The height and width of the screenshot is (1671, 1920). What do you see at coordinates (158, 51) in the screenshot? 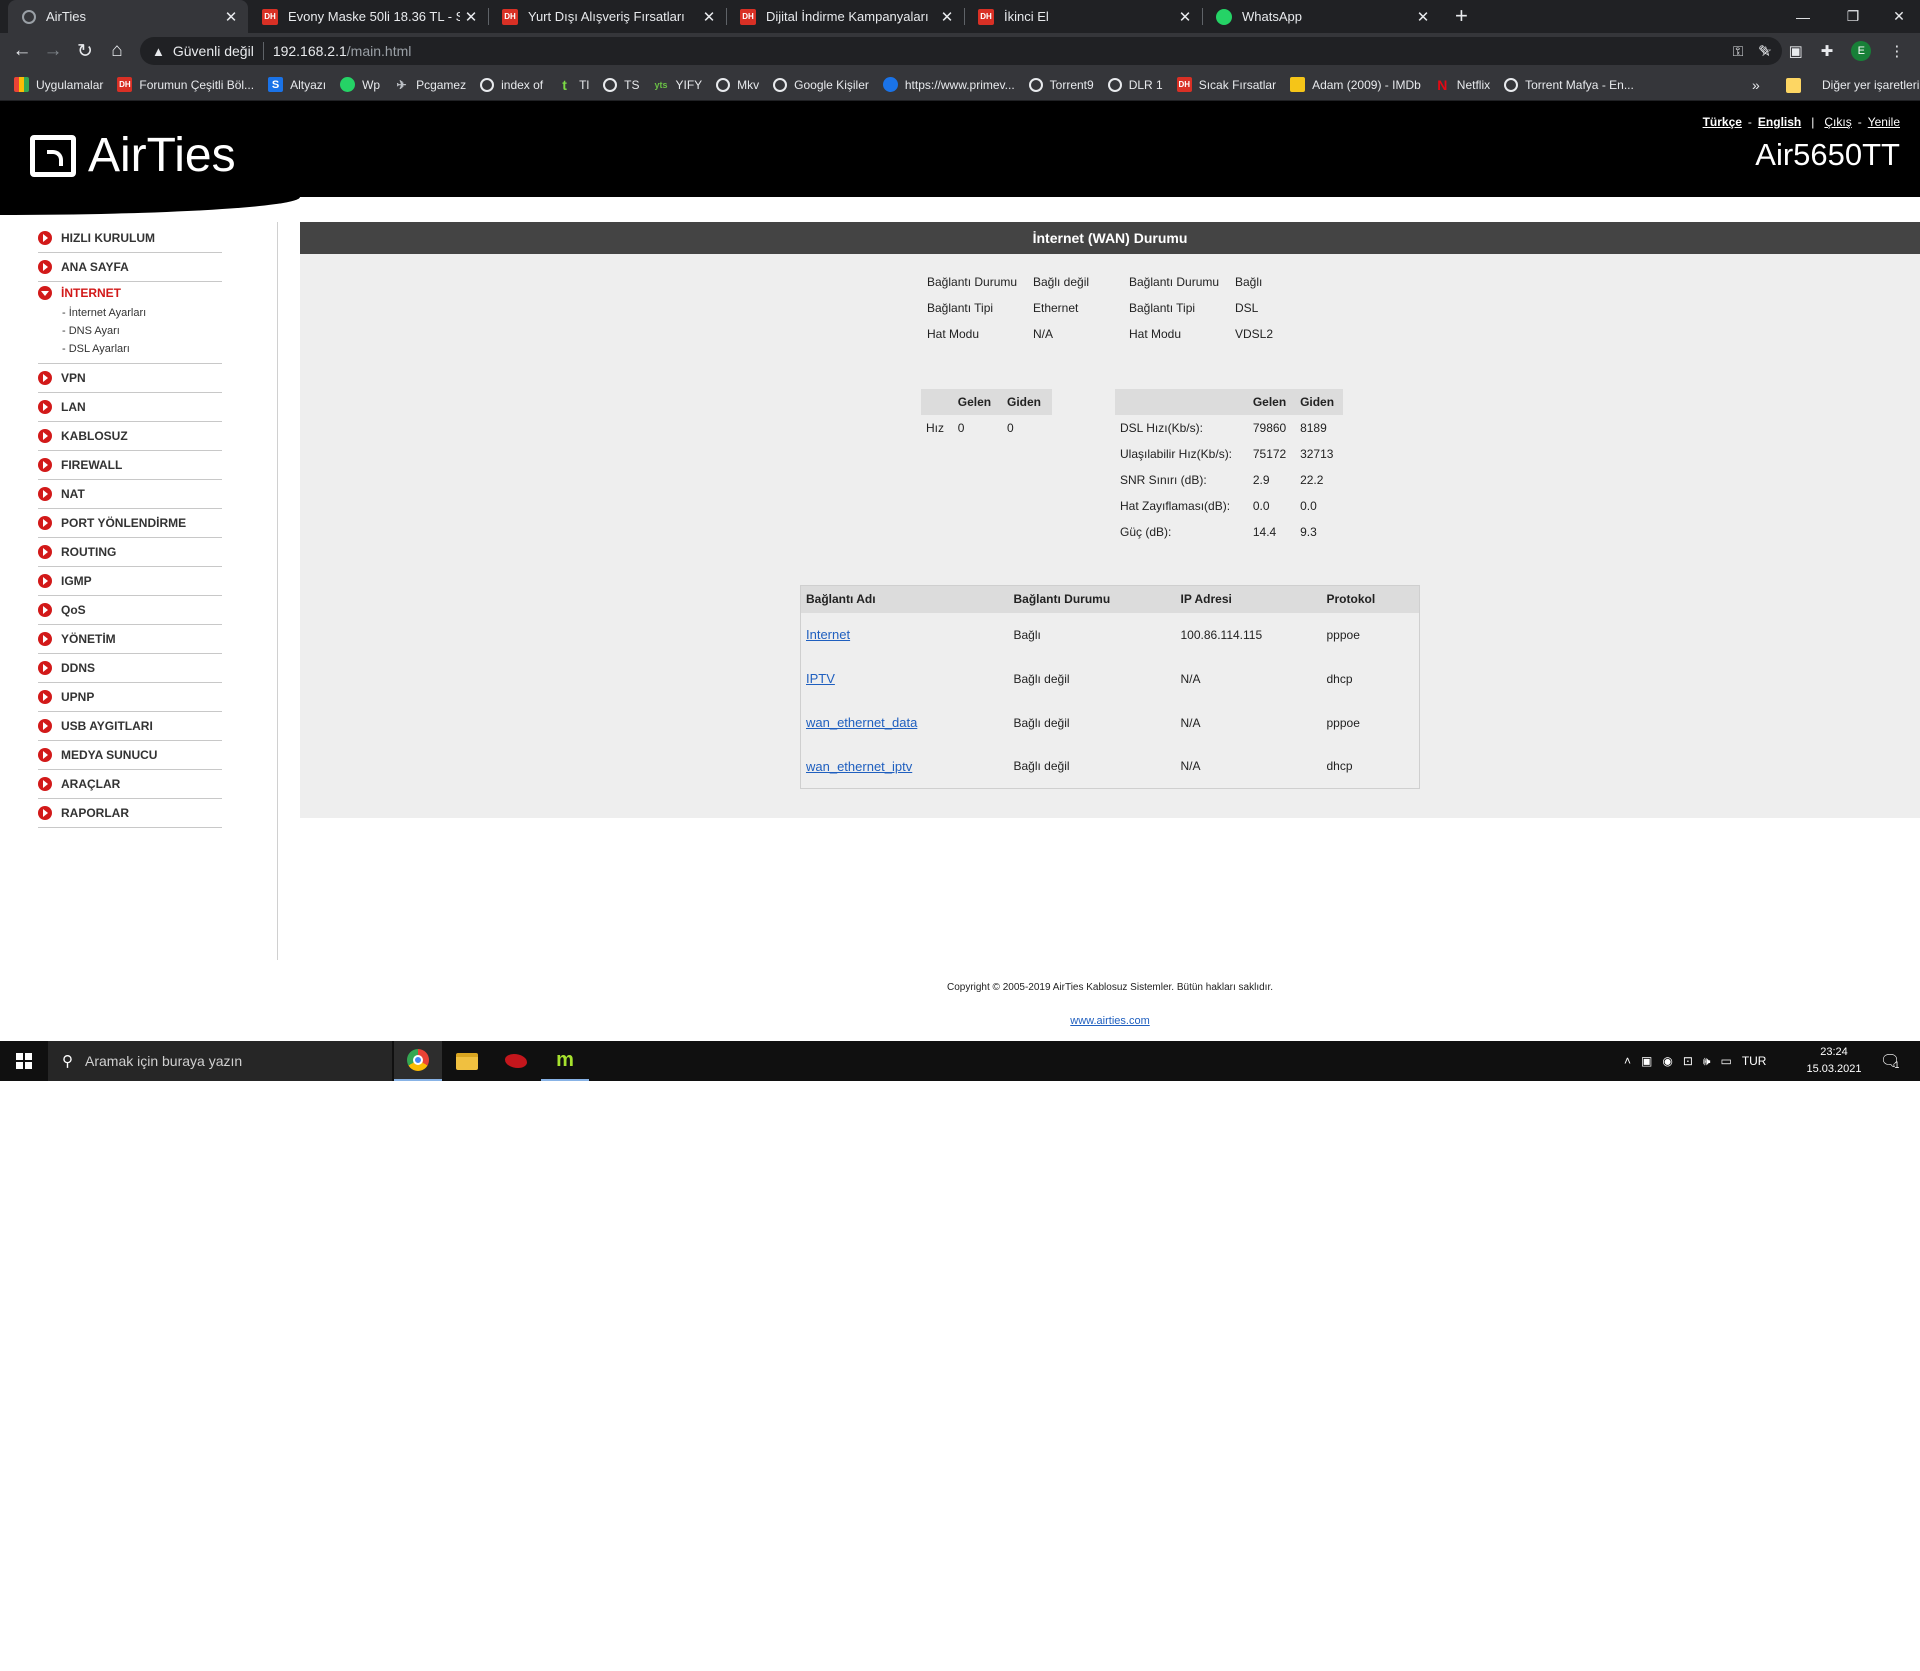
I see `warning-icon: ▲` at bounding box center [158, 51].